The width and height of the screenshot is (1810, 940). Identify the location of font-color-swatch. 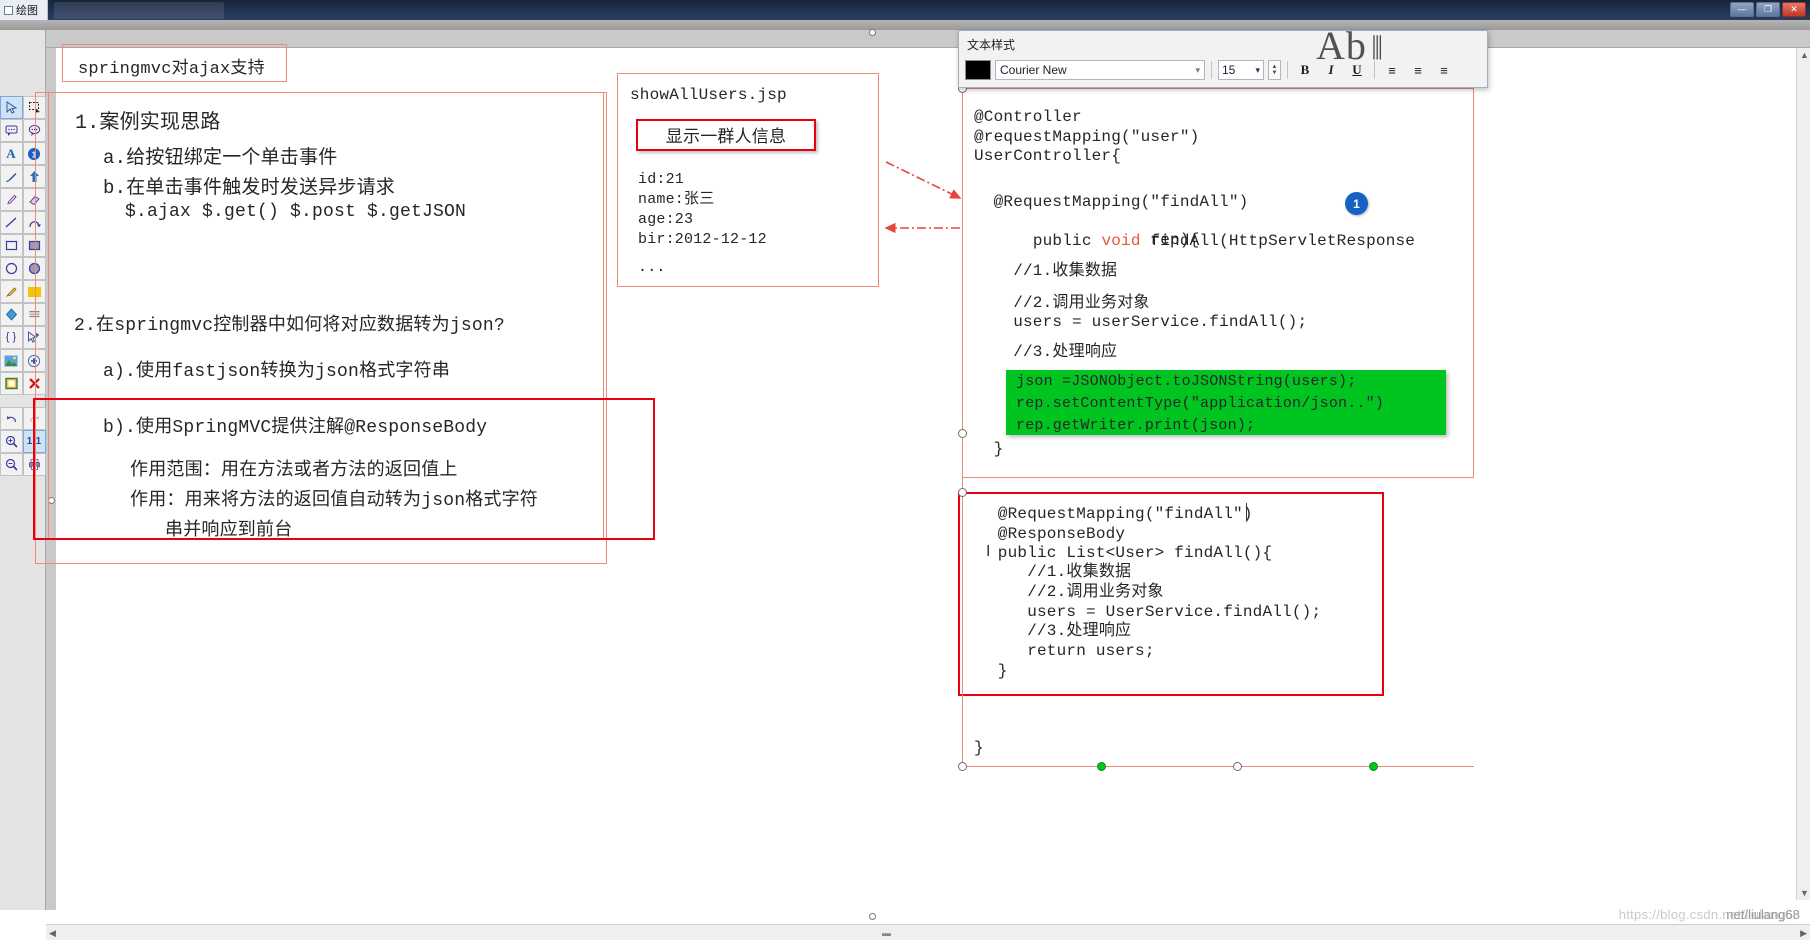
(978, 70).